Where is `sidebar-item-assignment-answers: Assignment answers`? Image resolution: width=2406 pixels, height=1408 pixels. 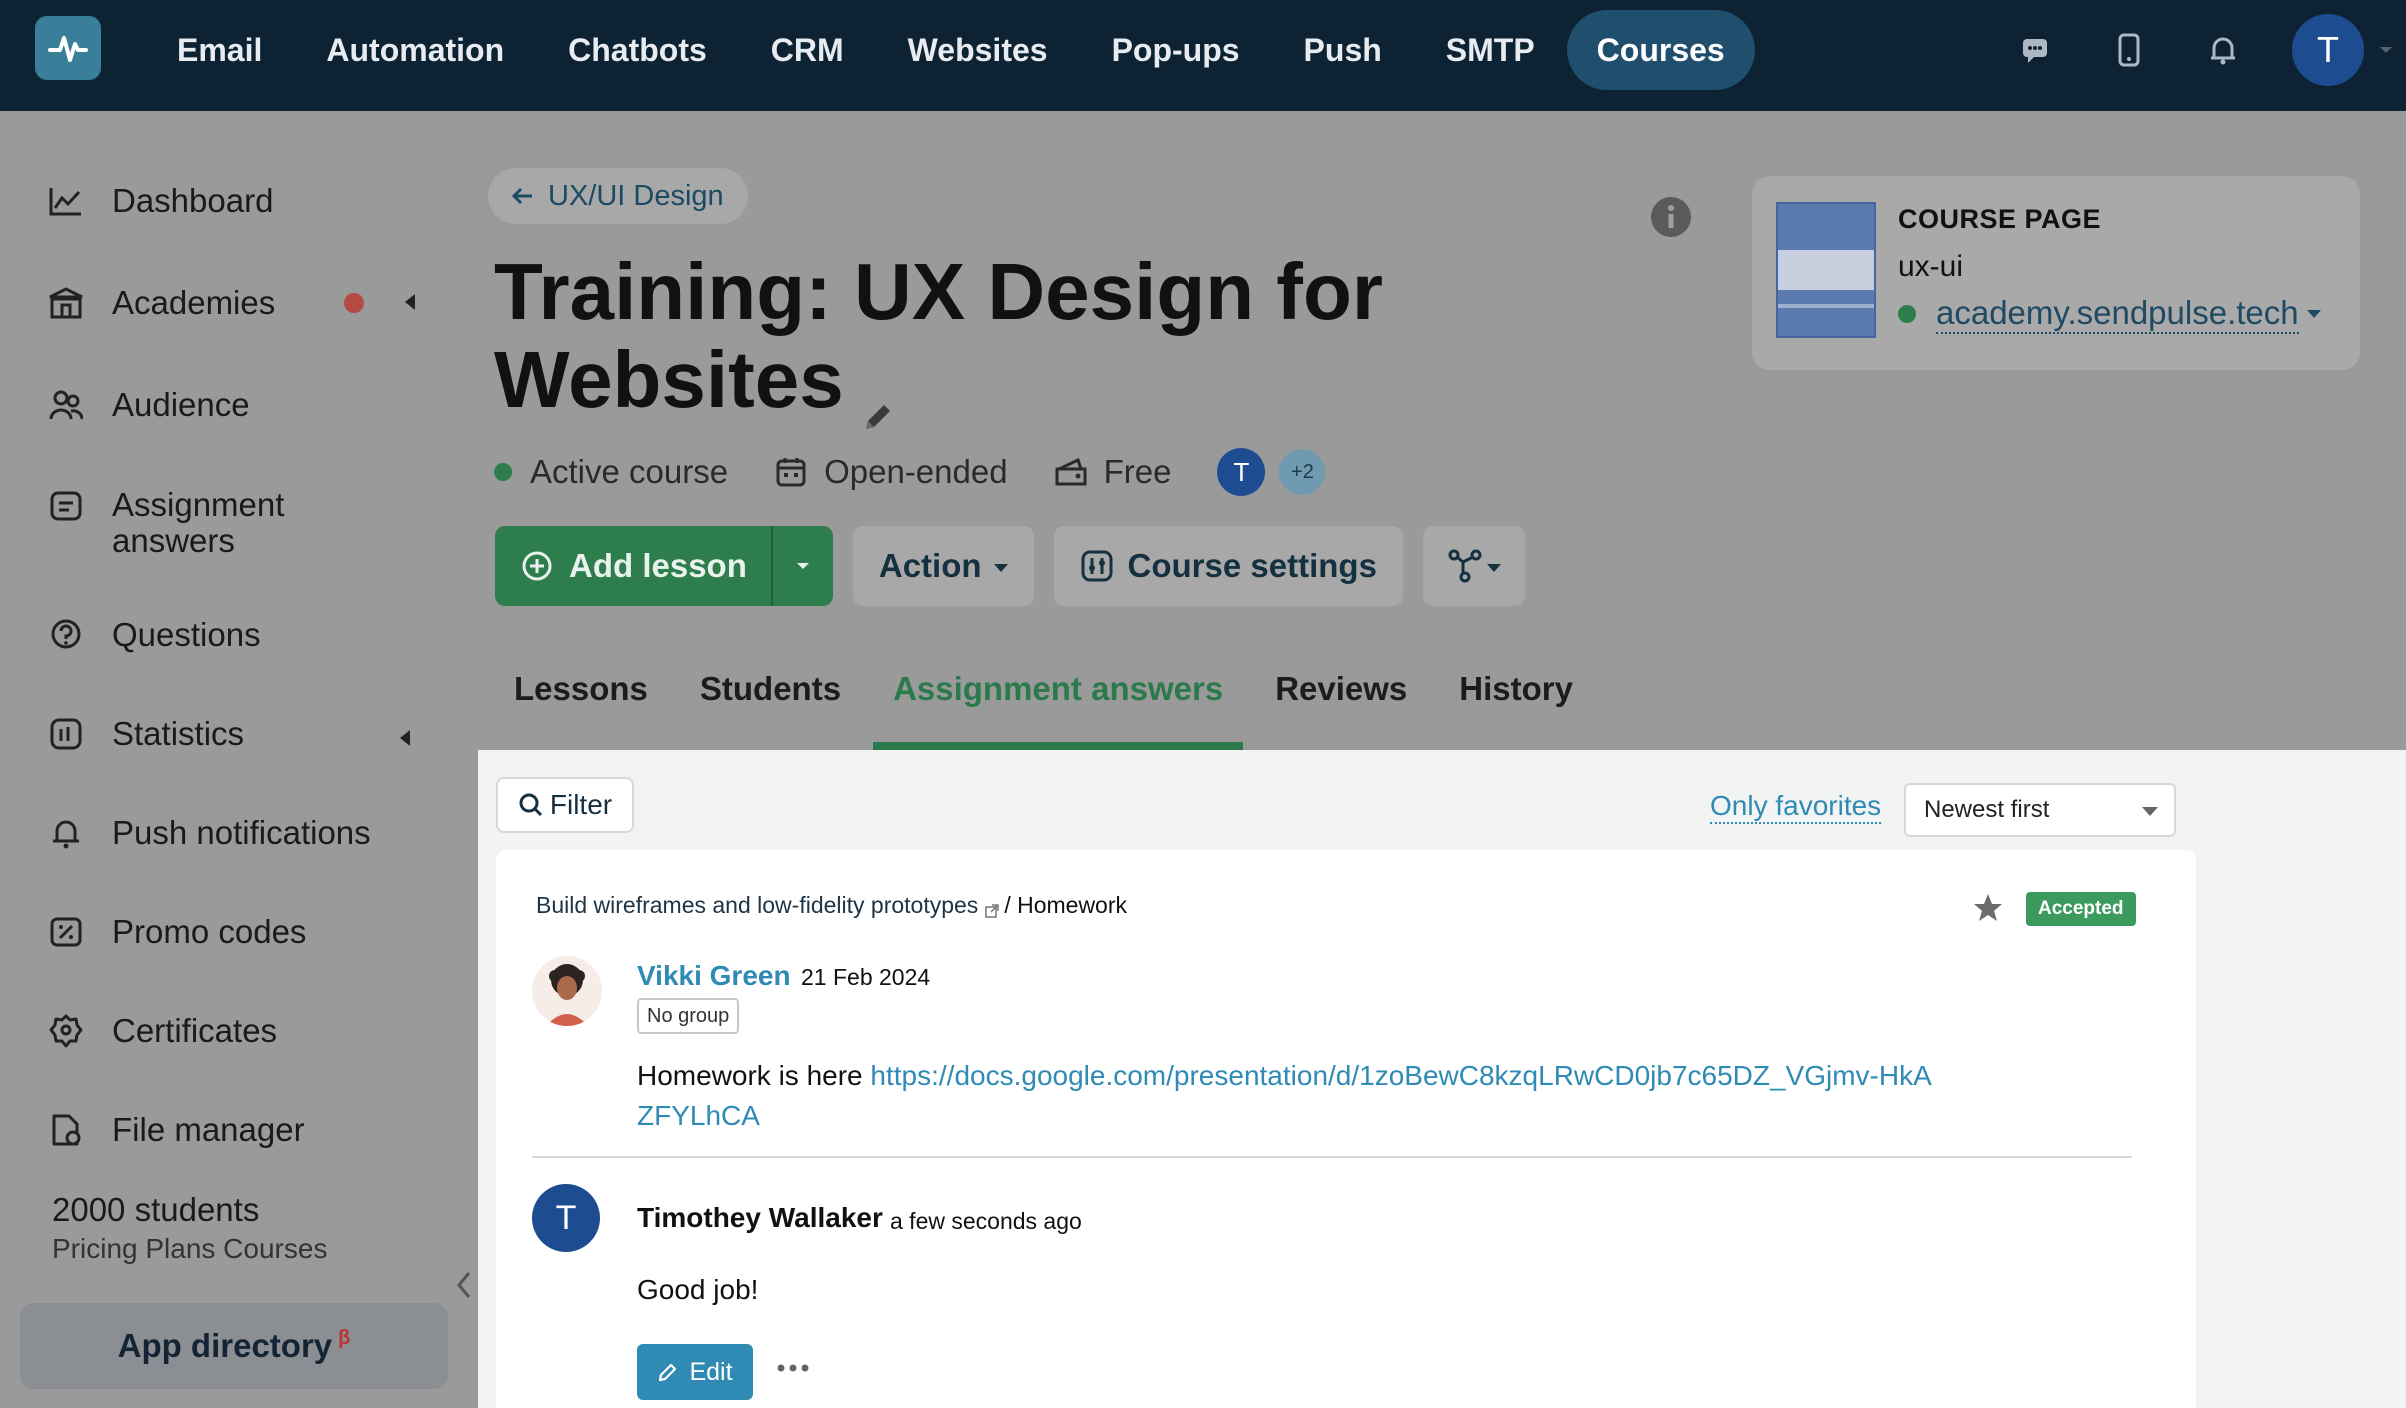 sidebar-item-assignment-answers: Assignment answers is located at coordinates (165, 523).